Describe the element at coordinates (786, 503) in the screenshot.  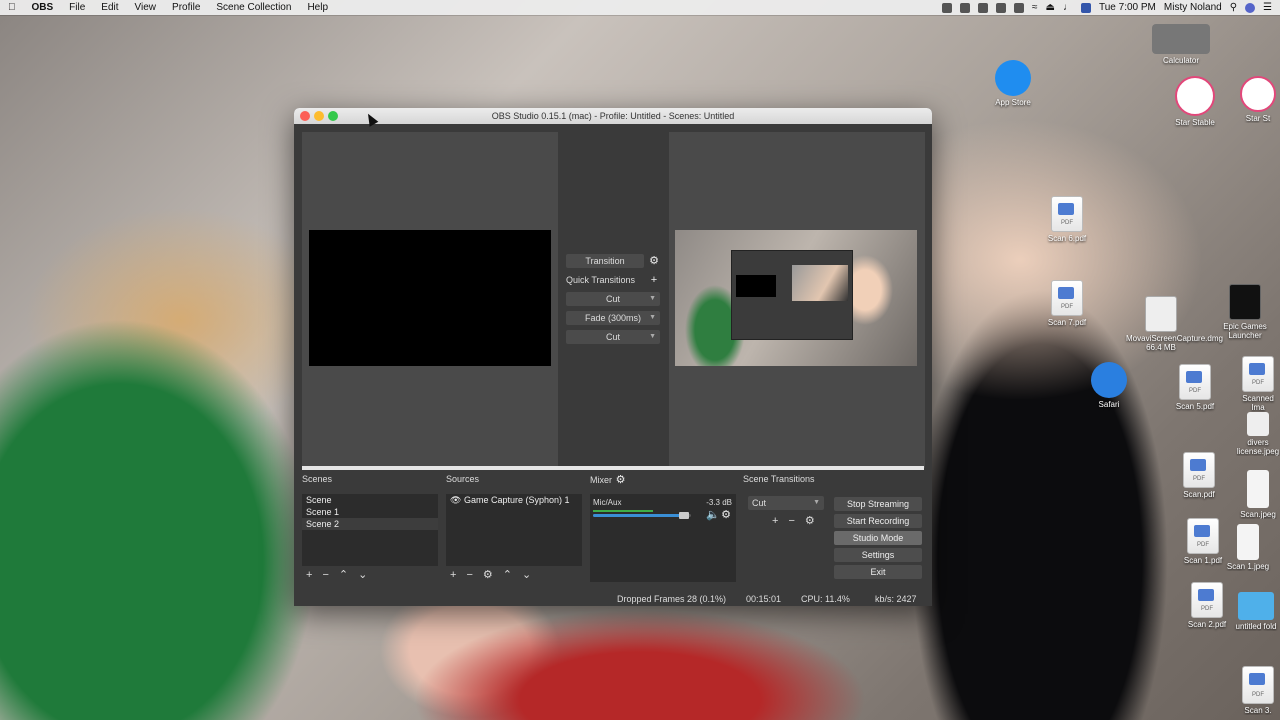
I see `scene-transition-select: Cut ▼` at that location.